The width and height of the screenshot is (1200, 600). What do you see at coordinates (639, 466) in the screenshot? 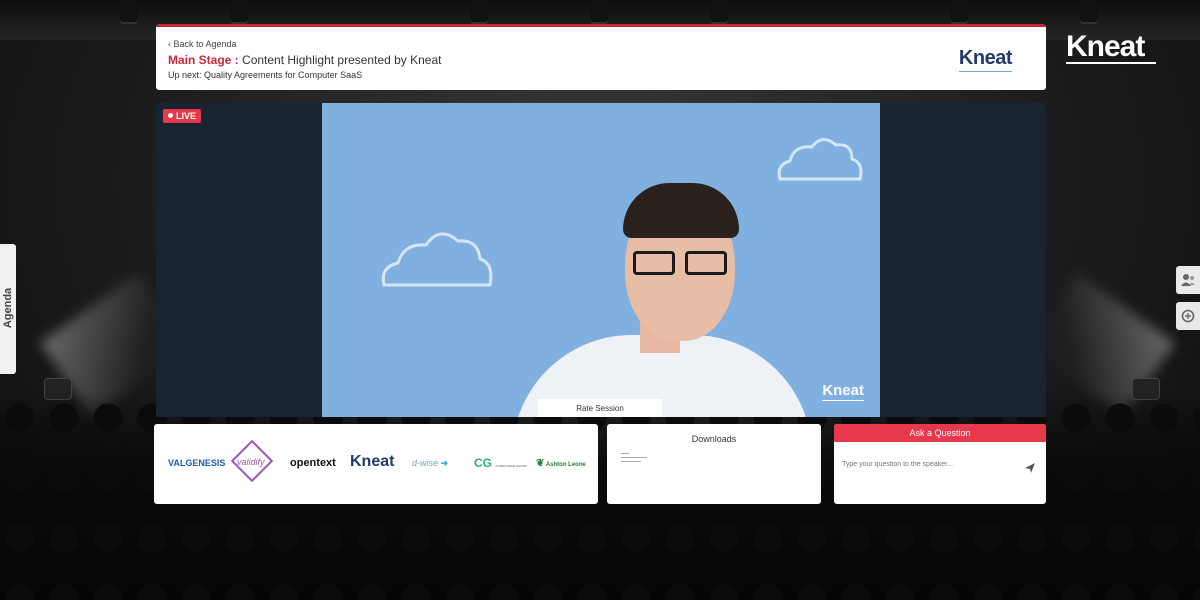
I see `download-item` at bounding box center [639, 466].